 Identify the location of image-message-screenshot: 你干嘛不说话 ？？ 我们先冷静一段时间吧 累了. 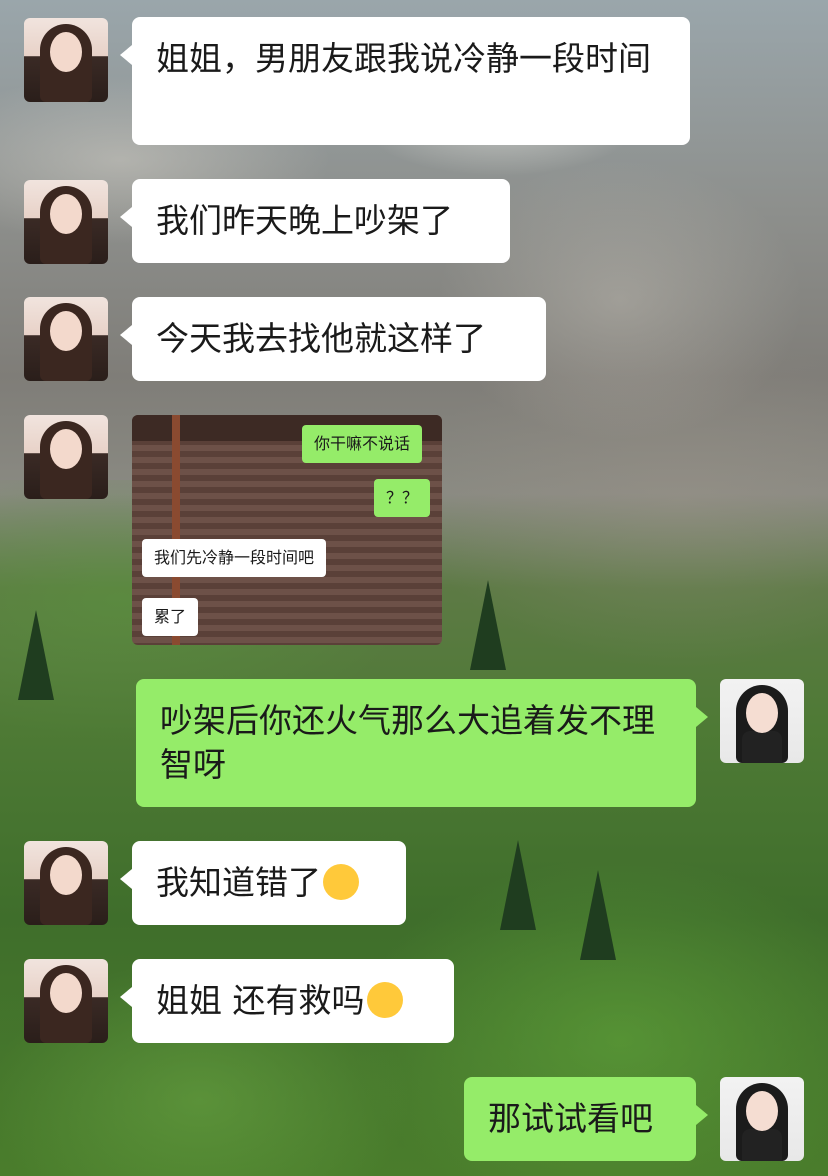
(287, 530).